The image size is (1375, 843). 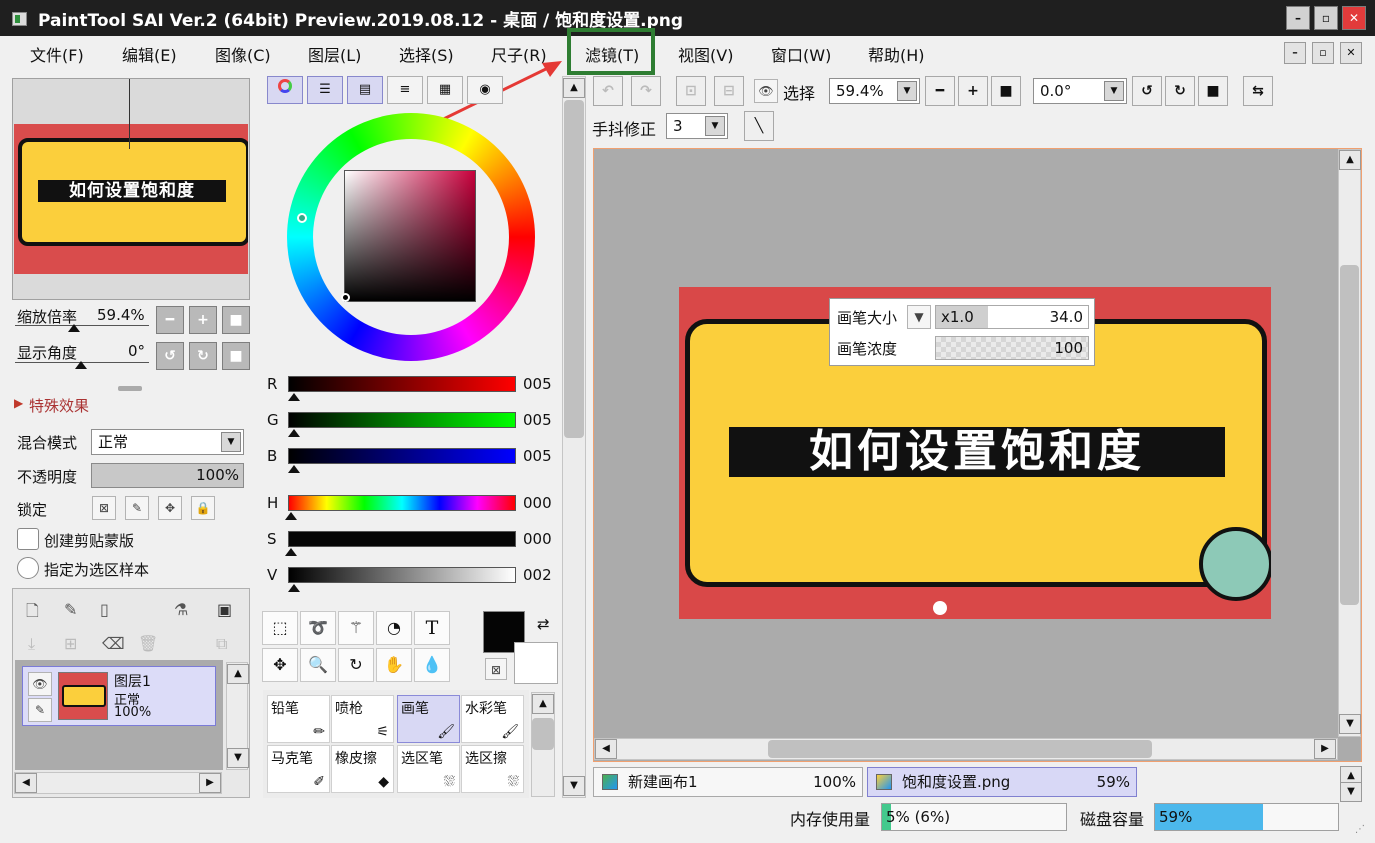 I want to click on undo-button: ↶, so click(x=608, y=91).